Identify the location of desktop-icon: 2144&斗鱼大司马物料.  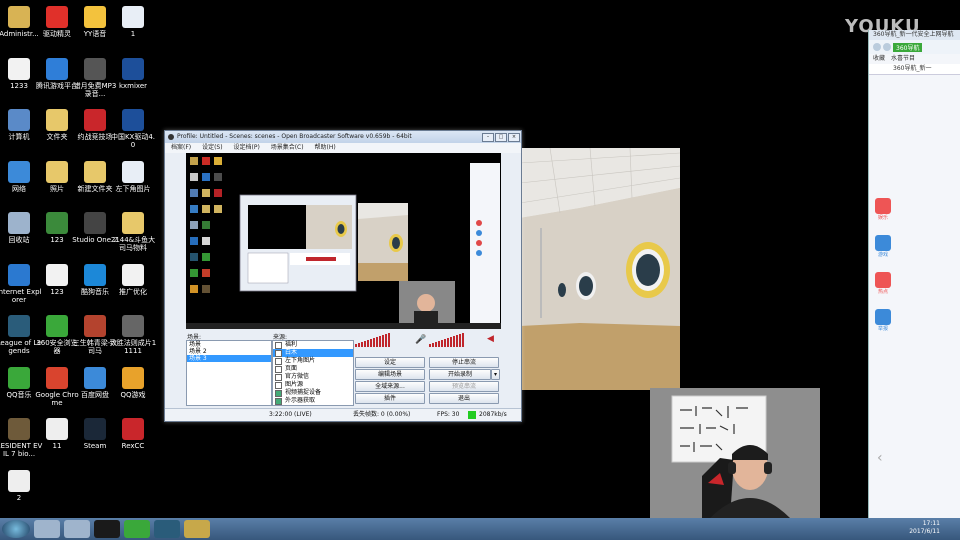
(133, 232).